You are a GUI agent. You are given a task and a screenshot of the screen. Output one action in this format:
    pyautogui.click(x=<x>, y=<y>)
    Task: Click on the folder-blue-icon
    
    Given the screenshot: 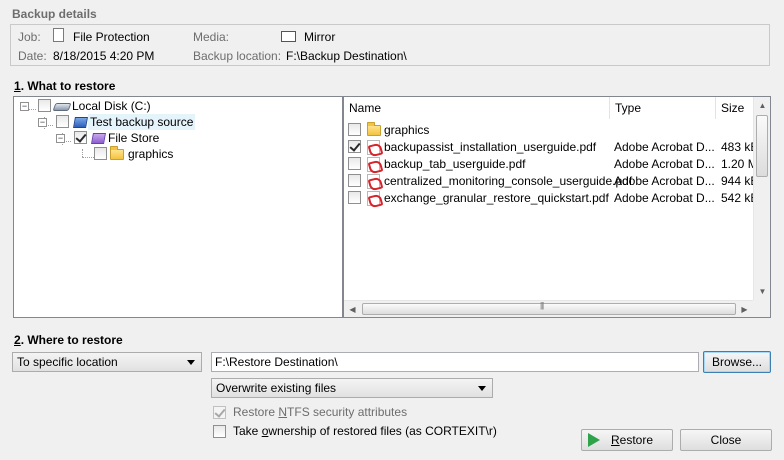 What is the action you would take?
    pyautogui.click(x=80, y=122)
    